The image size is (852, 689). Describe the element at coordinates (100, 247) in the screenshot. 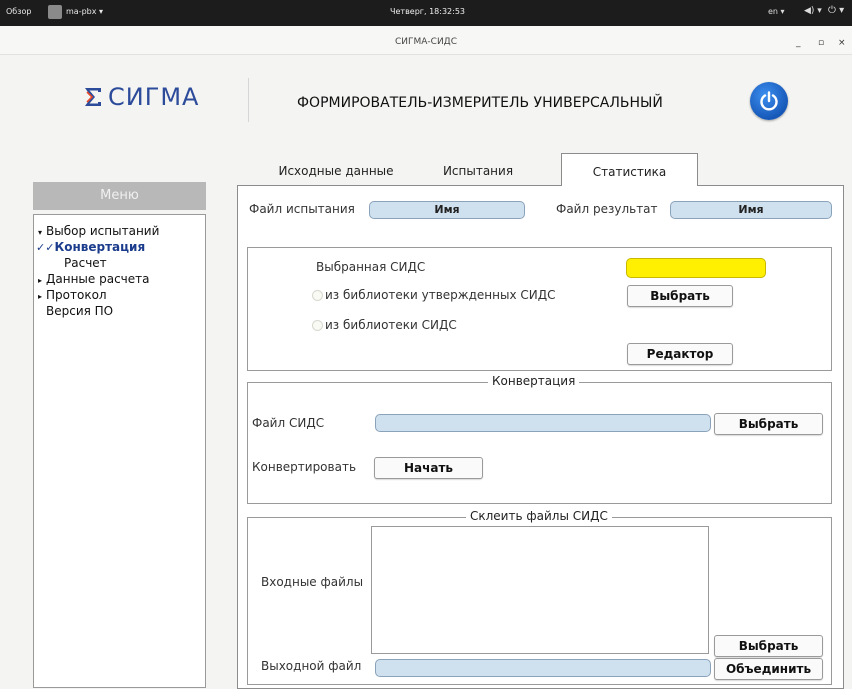

I see `sidebar-item-label: Конвертация` at that location.